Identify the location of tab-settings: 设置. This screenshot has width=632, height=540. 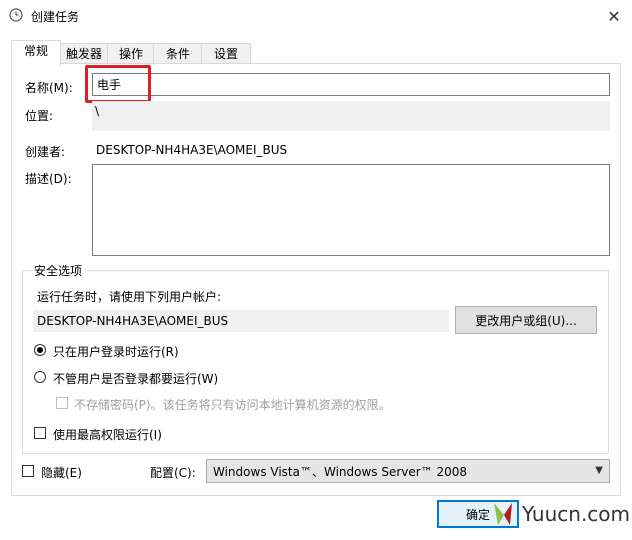
(226, 53).